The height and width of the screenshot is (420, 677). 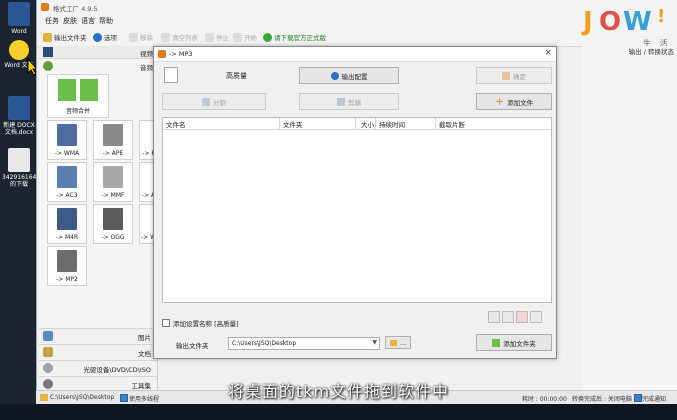 I want to click on clear-list-button: 清空列表, so click(x=179, y=37).